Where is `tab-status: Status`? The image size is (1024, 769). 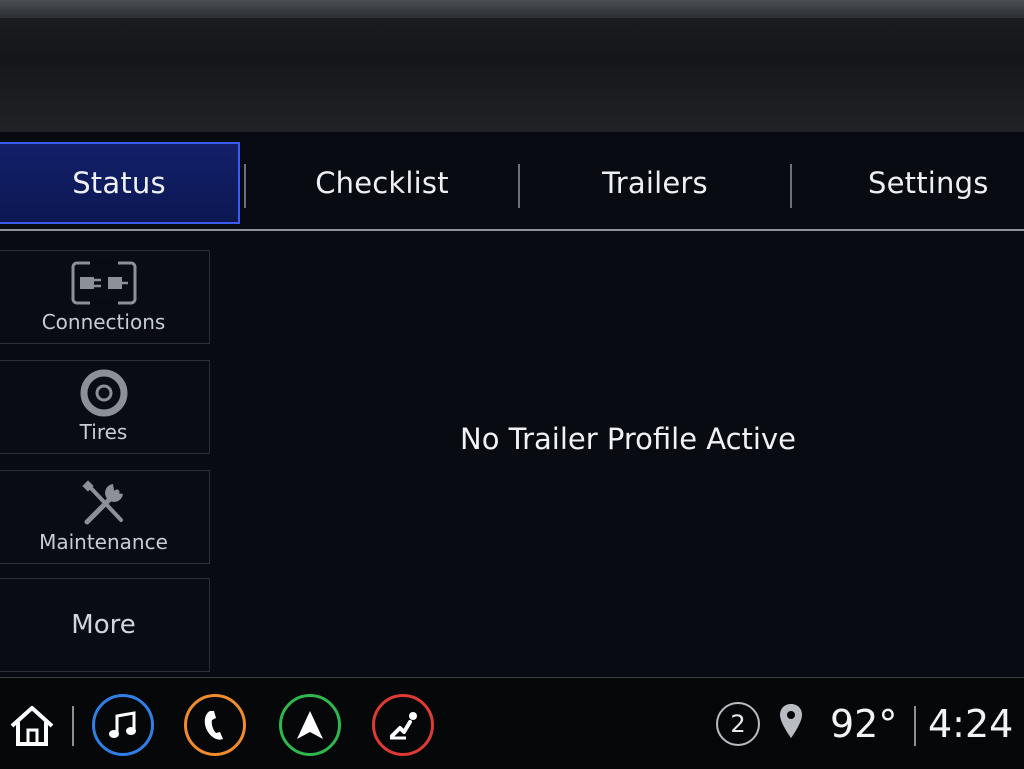 tab-status: Status is located at coordinates (120, 183).